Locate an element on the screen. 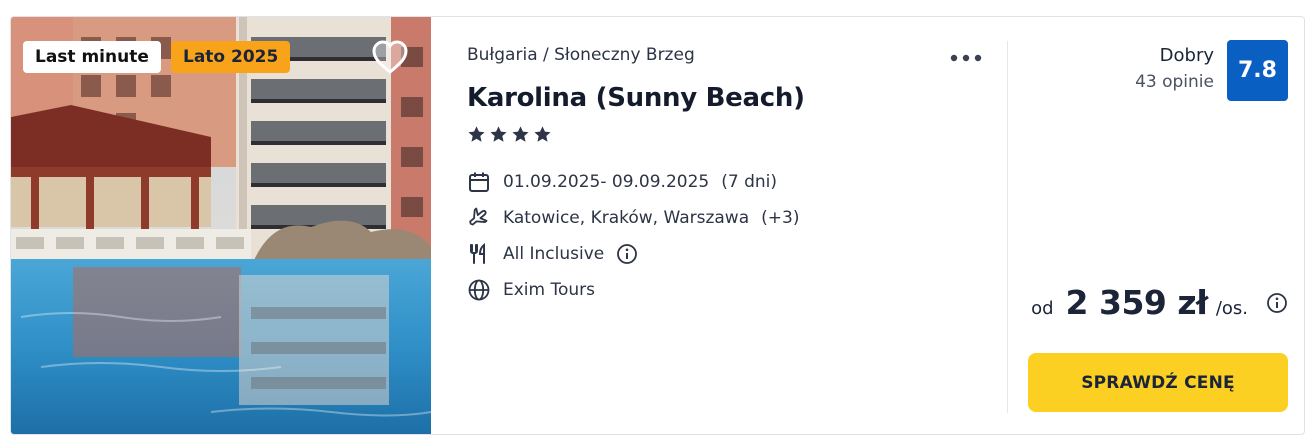 The image size is (1310, 444). column-divider is located at coordinates (1007, 227).